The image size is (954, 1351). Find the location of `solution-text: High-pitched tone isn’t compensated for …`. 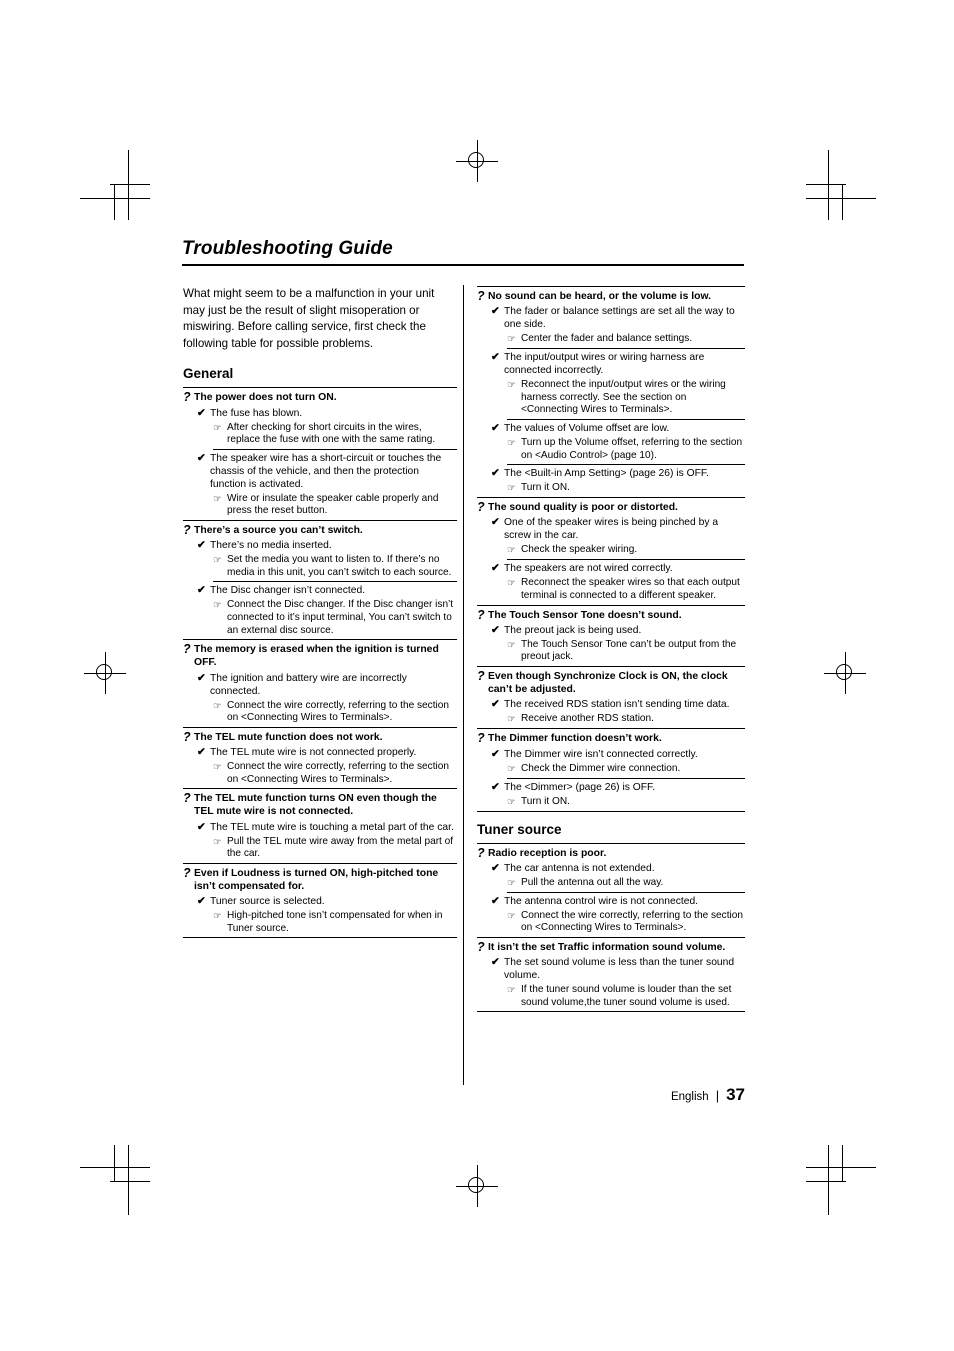

solution-text: High-pitched tone isn’t compensated for … is located at coordinates (335, 922).